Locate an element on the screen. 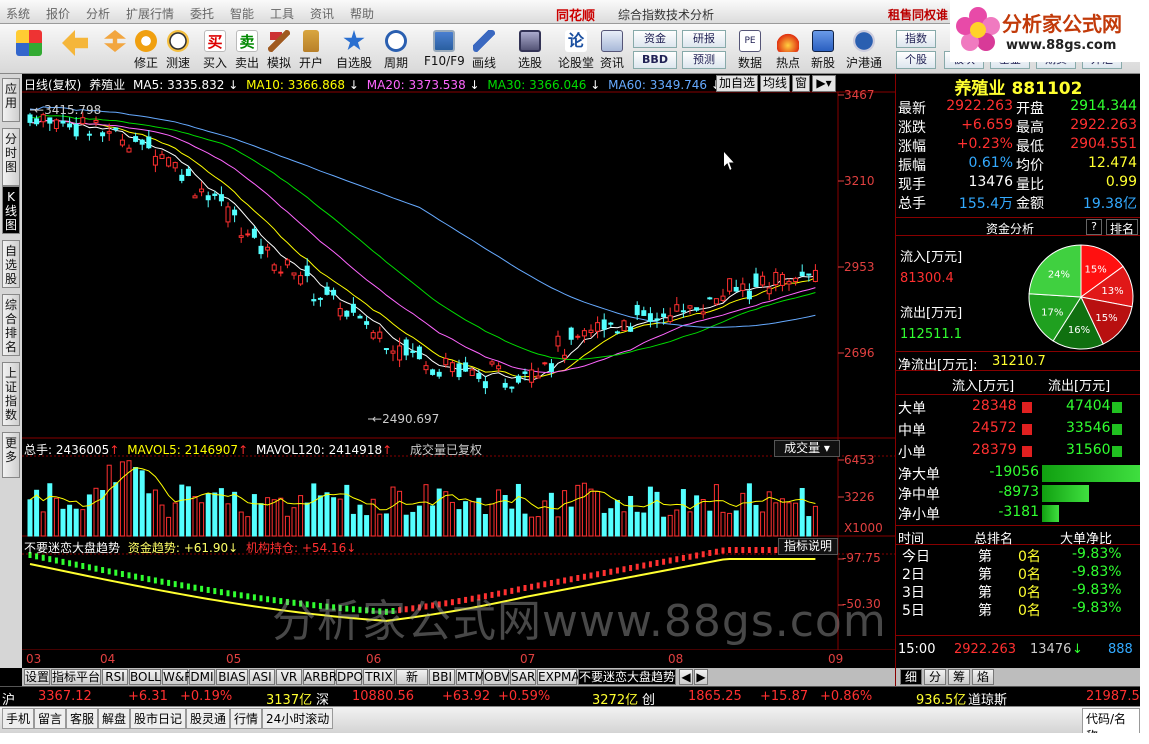 Image resolution: width=1149 pixels, height=744 pixels. task-service: 客服 is located at coordinates (82, 718).